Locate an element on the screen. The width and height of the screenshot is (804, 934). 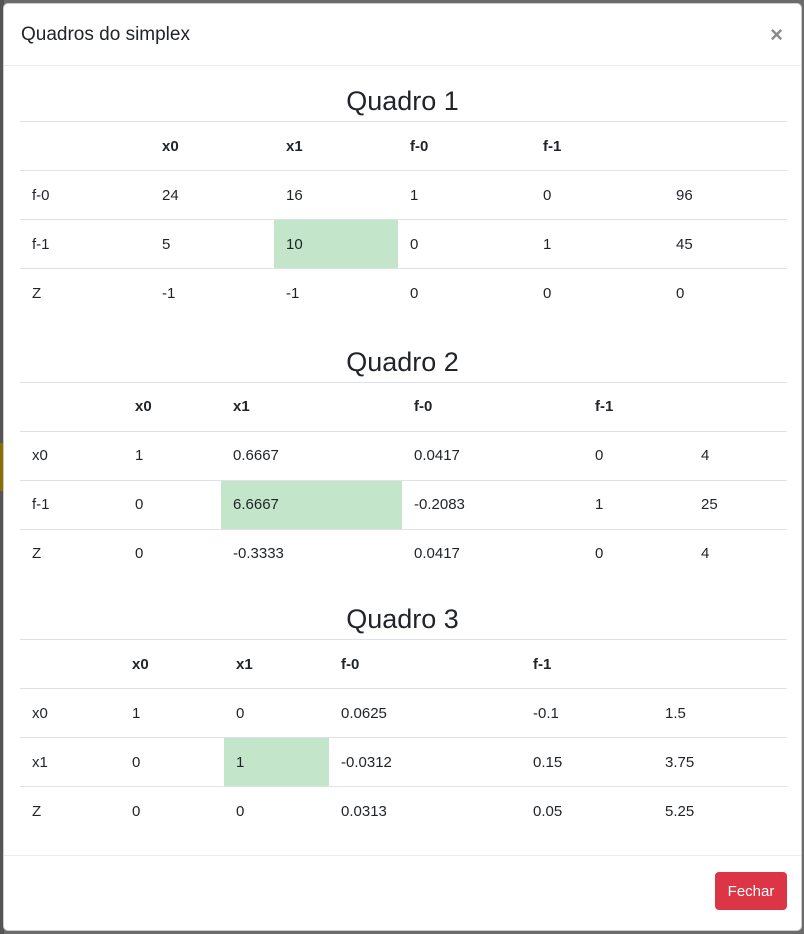
table-cell: 16 is located at coordinates (336, 195).